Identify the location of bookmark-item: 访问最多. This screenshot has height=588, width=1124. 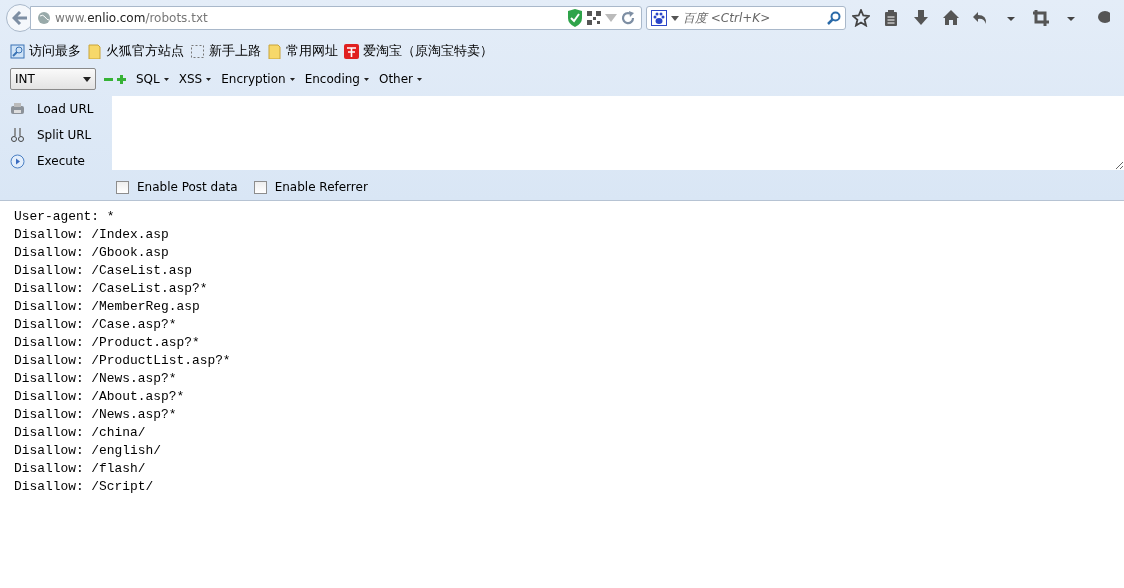
(45, 51).